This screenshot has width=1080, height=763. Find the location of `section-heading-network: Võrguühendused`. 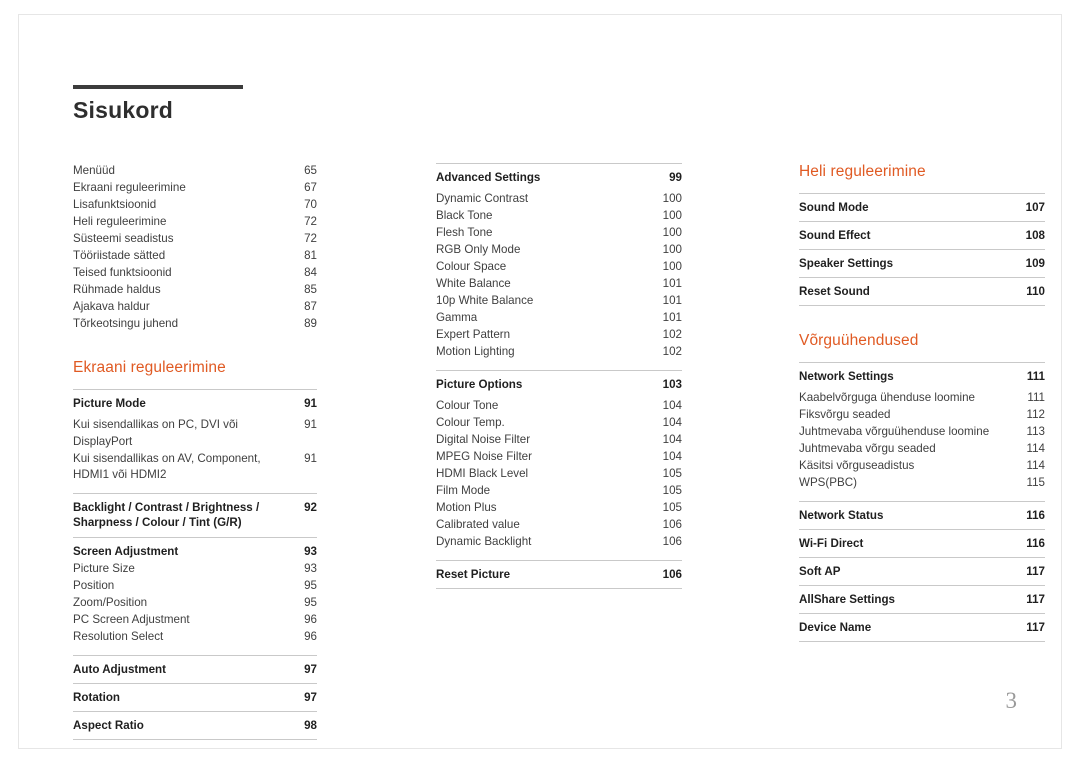

section-heading-network: Võrguühendused is located at coordinates (859, 340).